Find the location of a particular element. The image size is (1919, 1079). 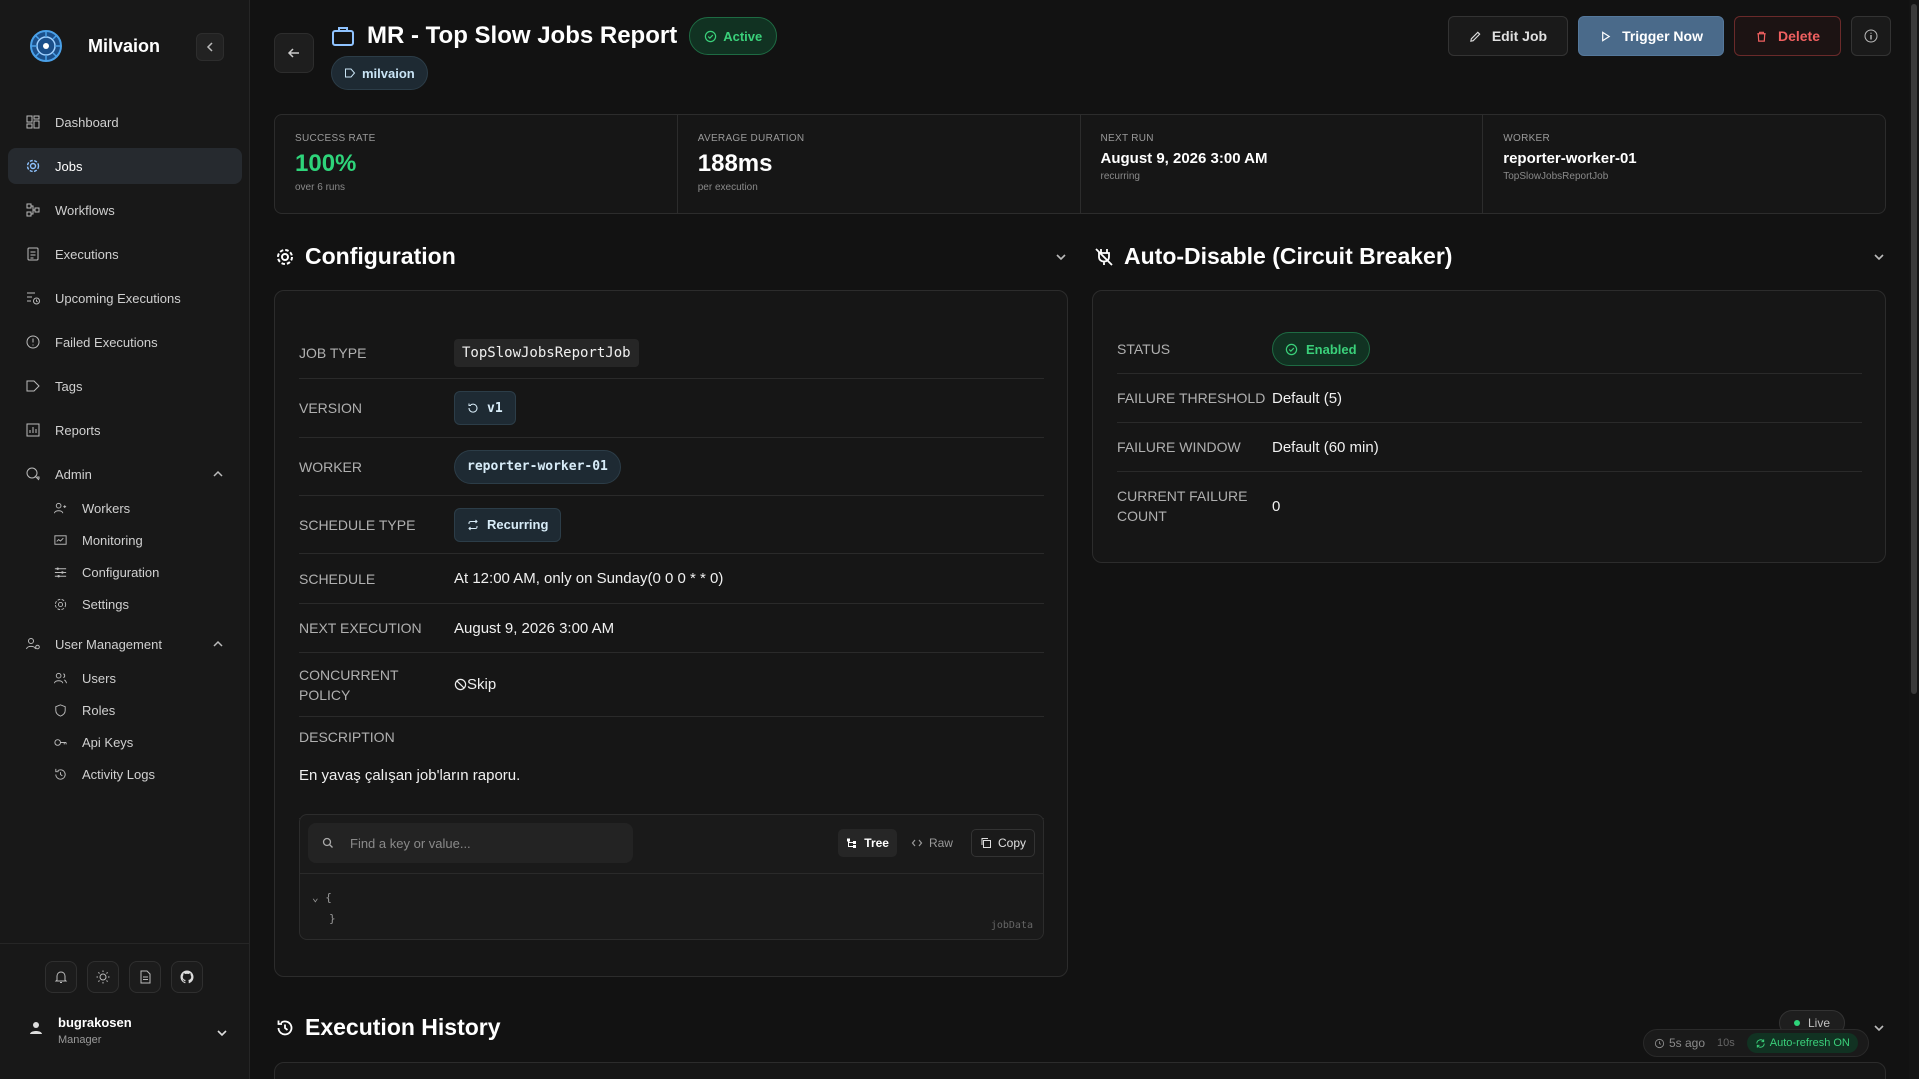

user-menu: bugrakosen Manager is located at coordinates (128, 1030).